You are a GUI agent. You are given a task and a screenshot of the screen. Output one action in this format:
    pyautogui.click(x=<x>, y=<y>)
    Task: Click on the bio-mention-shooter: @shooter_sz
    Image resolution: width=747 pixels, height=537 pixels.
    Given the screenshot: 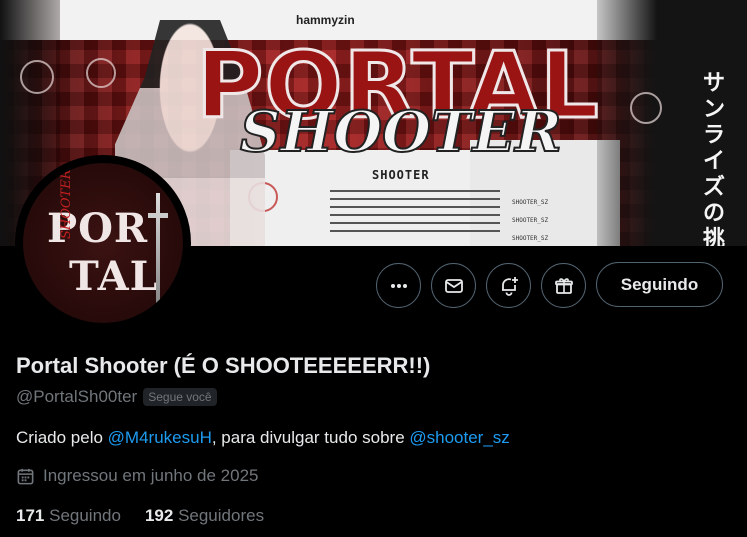 What is the action you would take?
    pyautogui.click(x=459, y=437)
    